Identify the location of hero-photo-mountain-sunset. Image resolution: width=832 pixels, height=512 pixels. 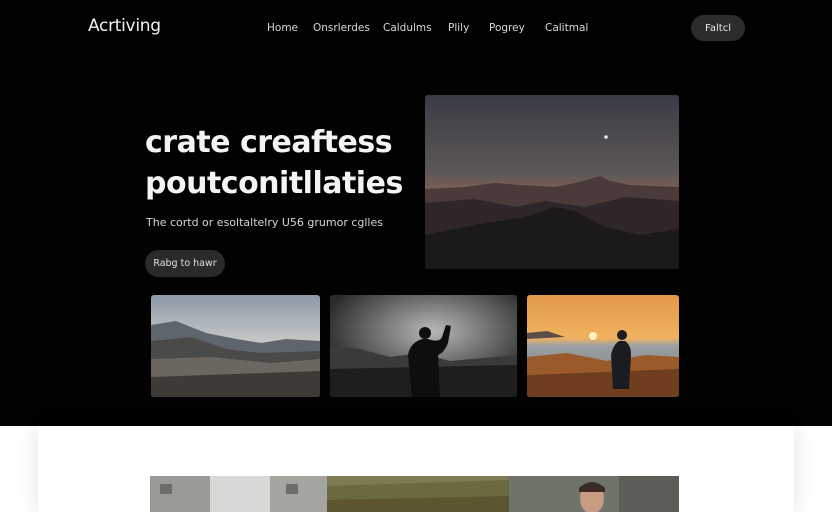
(552, 182).